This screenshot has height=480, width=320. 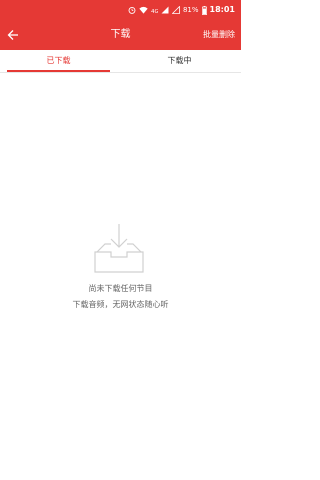 I want to click on signal-icon, so click(x=165, y=10).